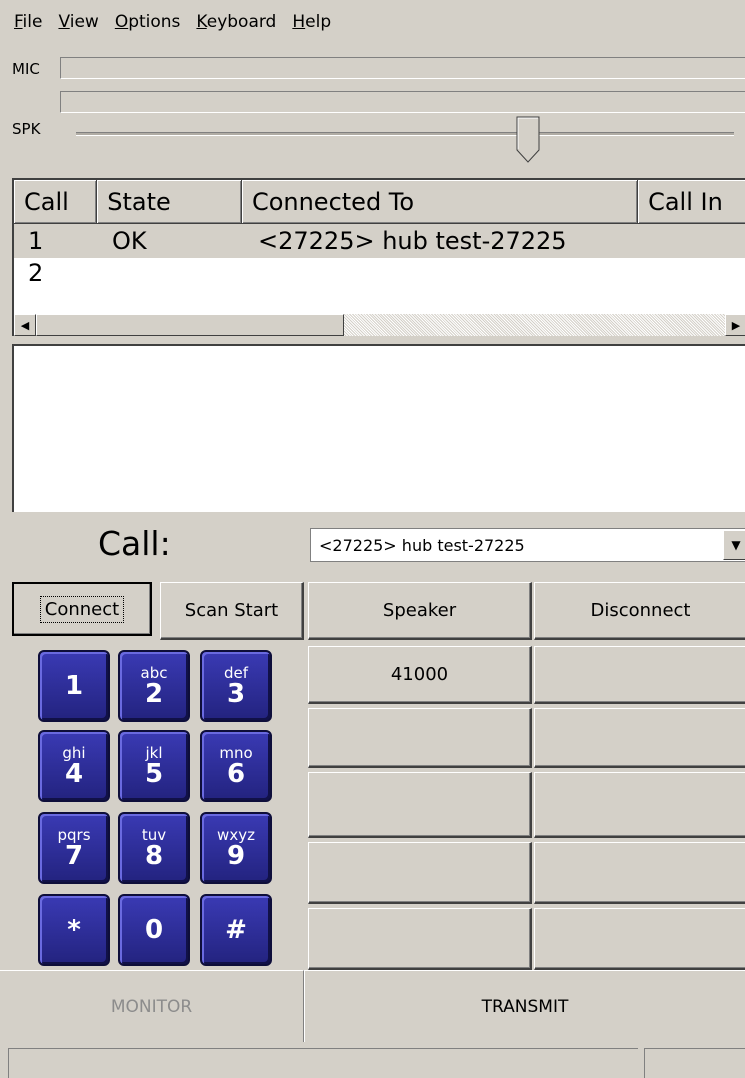 The height and width of the screenshot is (1078, 745). I want to click on menu-help: Help, so click(311, 22).